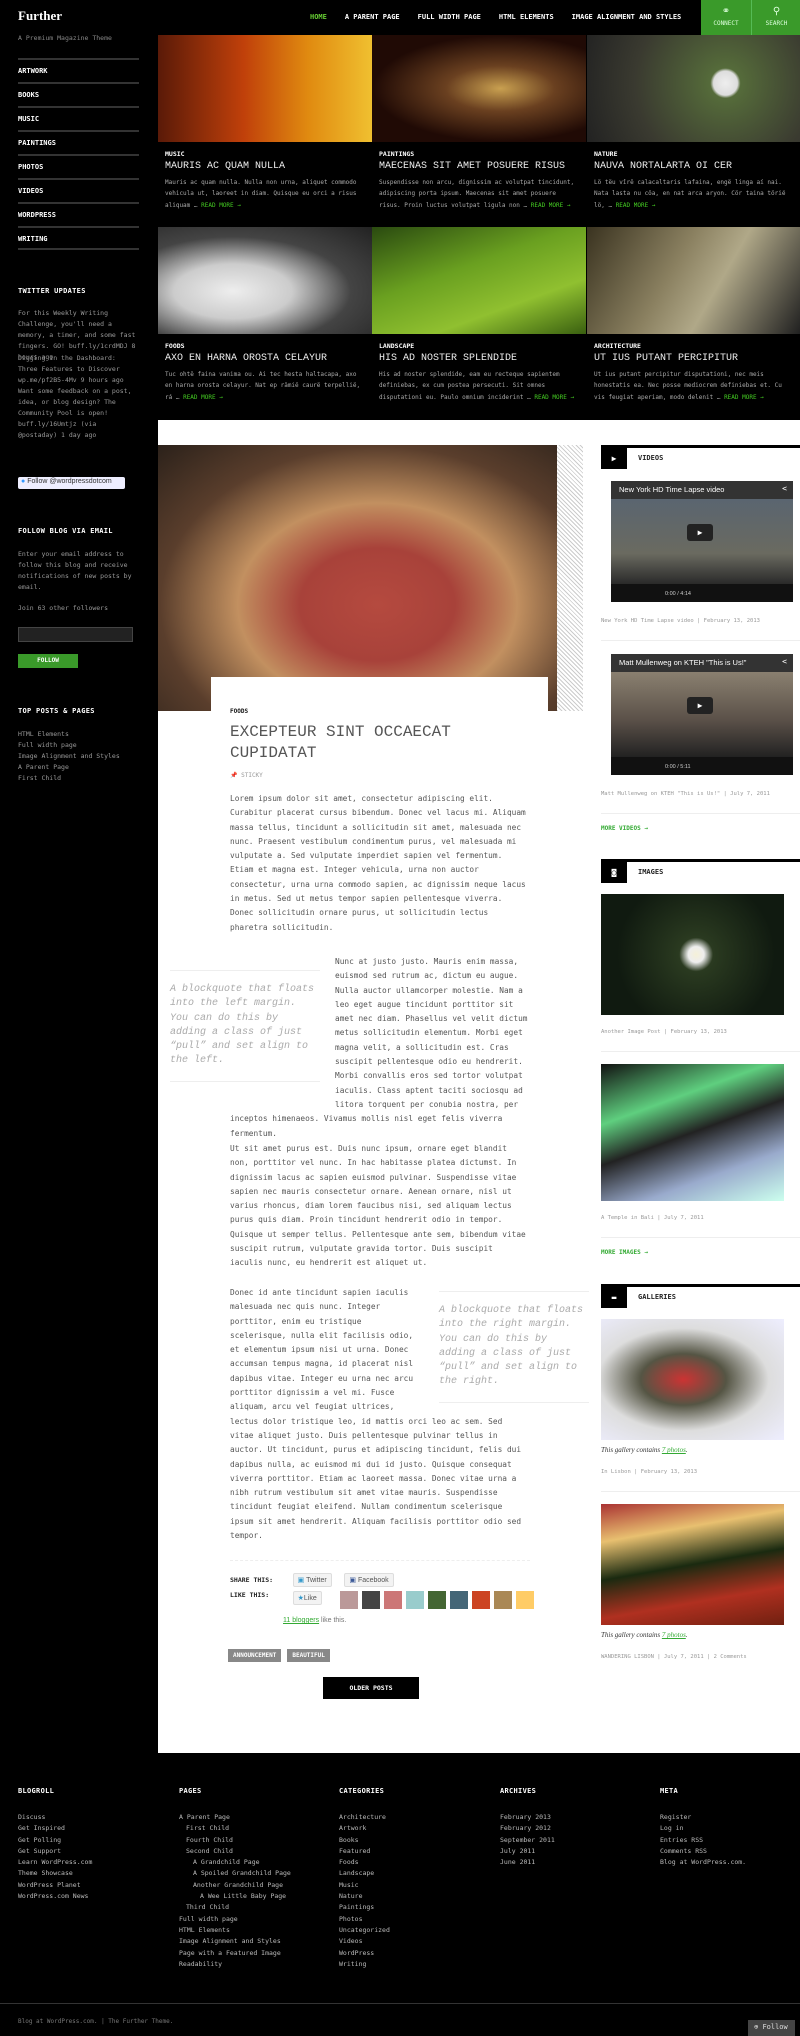  Describe the element at coordinates (235, 1817) in the screenshot. I see `footer-link: A Parent Page` at that location.